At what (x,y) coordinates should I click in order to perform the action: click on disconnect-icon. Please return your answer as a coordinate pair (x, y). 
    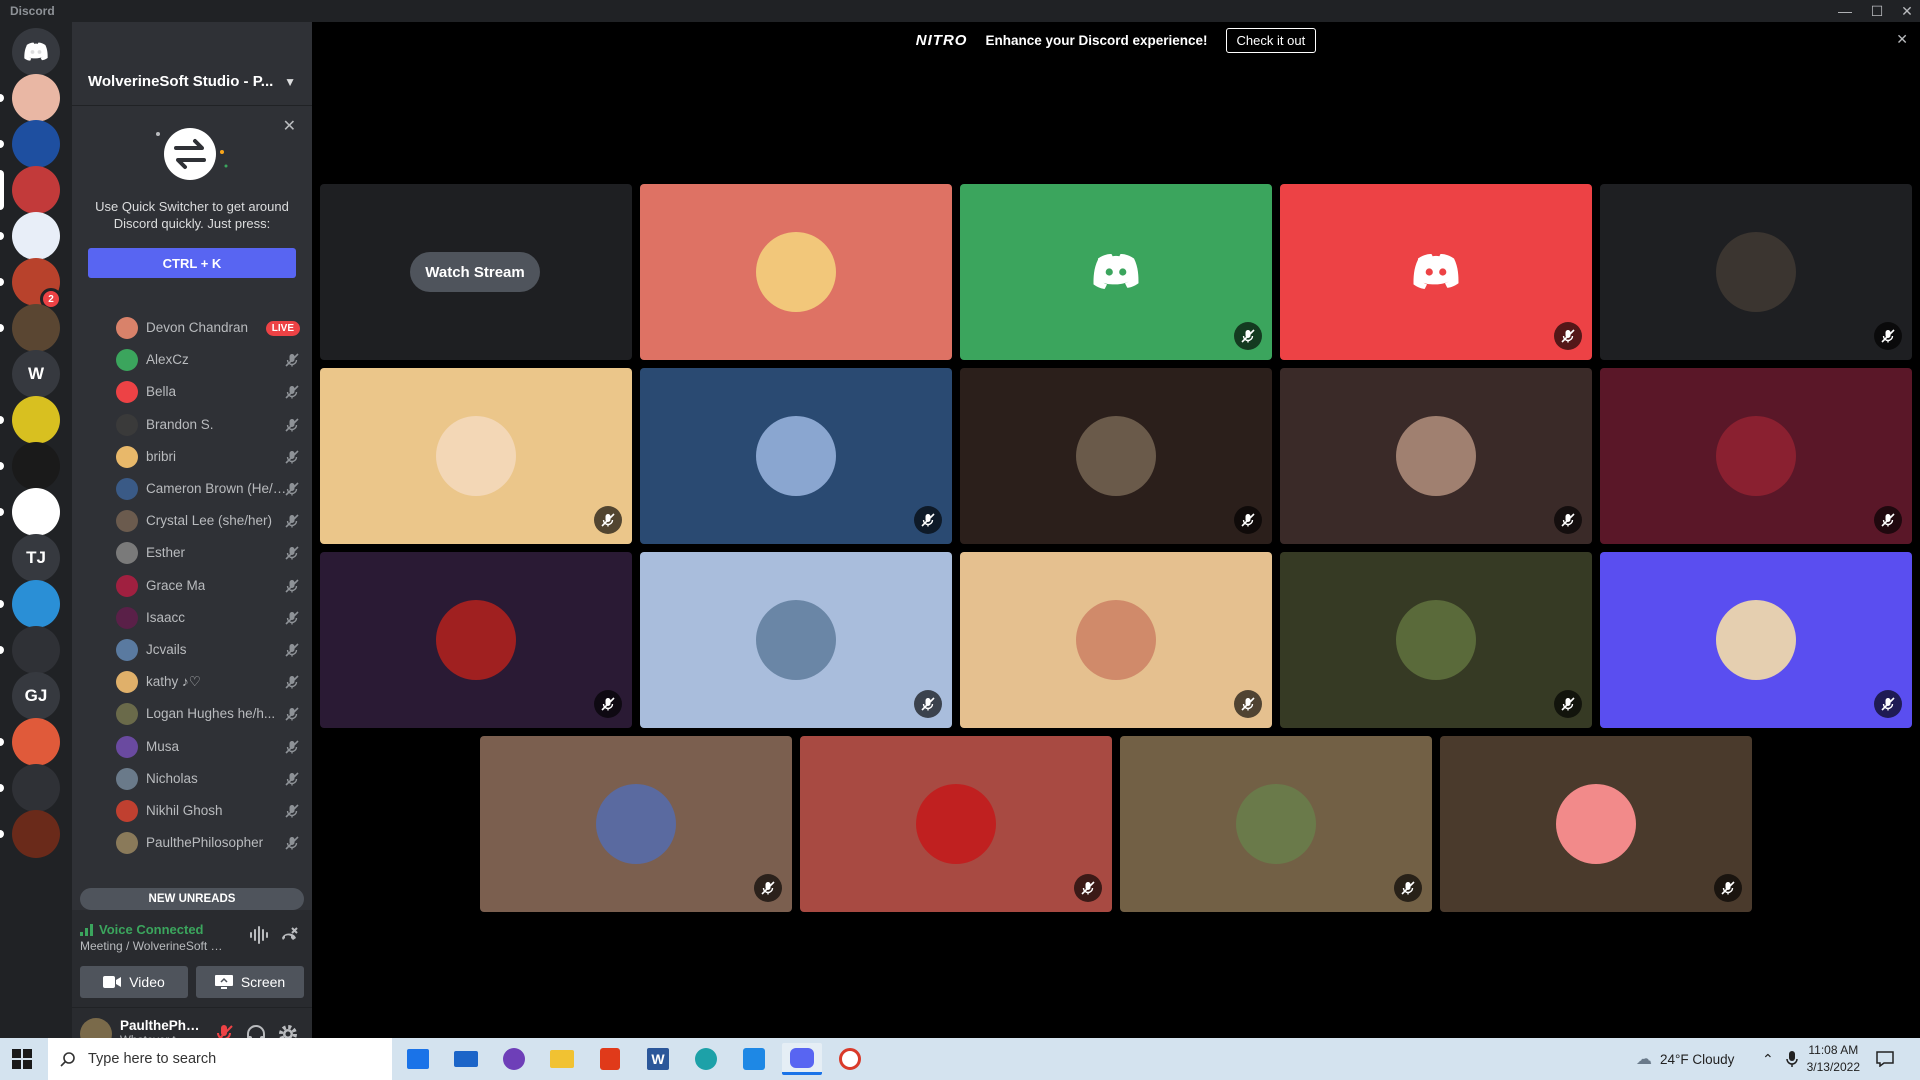
    Looking at the image, I should click on (289, 935).